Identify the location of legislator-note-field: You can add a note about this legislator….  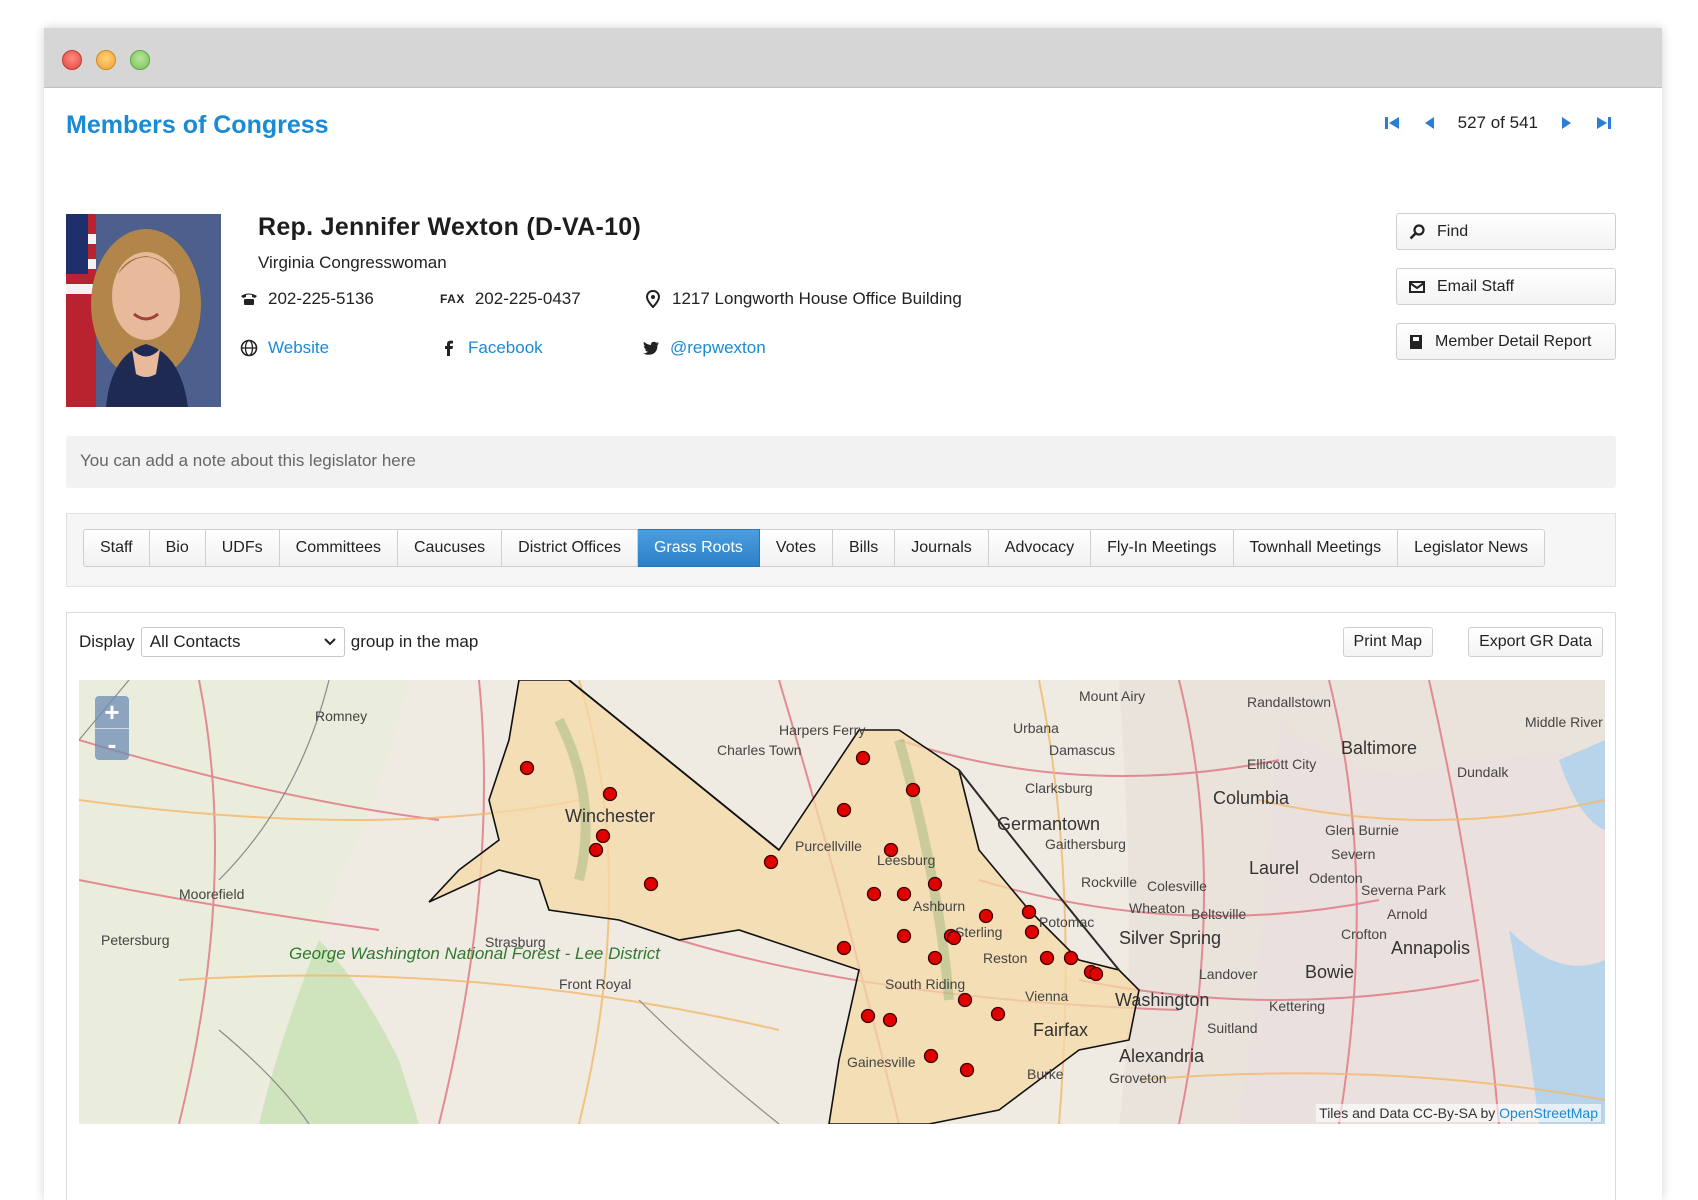
(841, 462).